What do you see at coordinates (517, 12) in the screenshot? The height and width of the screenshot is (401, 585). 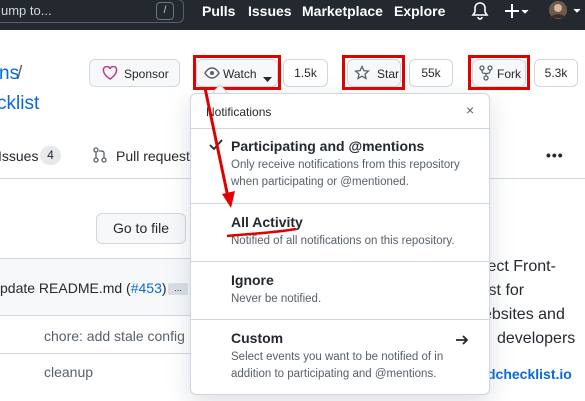 I see `plus-dropdown-icon` at bounding box center [517, 12].